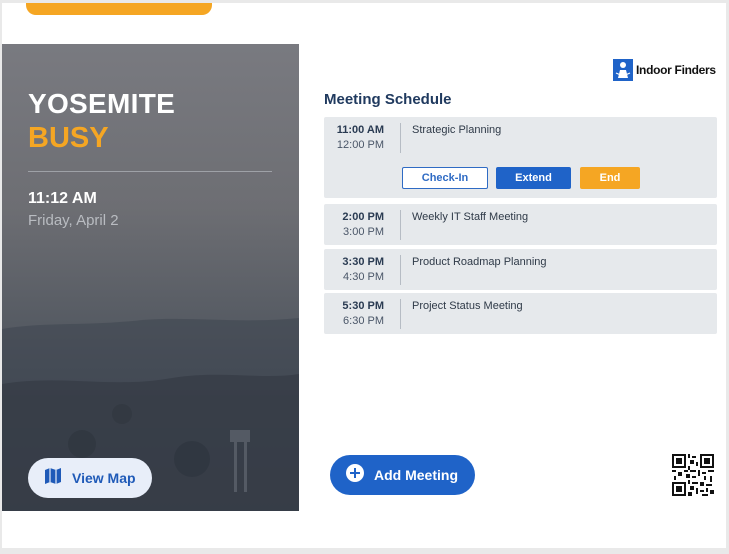 The image size is (729, 554). I want to click on meeting-card: 3:30 PM 4:30 PM Product Roadmap Planning, so click(520, 269).